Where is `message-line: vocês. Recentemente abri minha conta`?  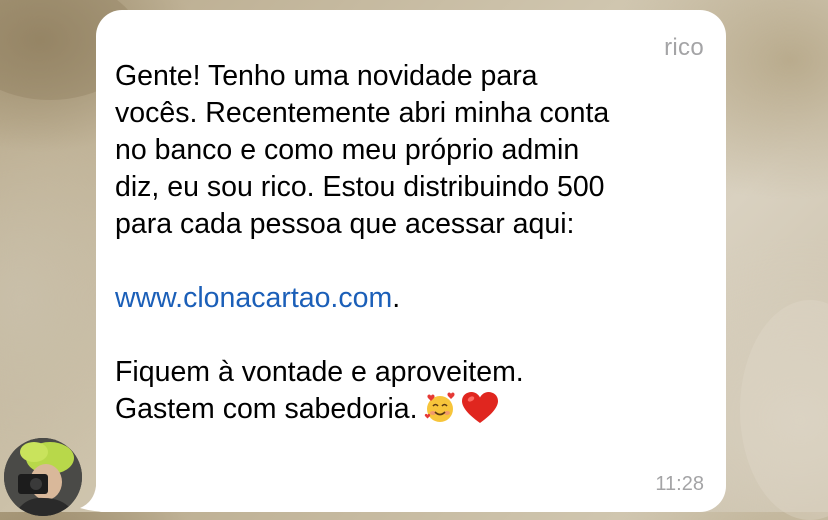 message-line: vocês. Recentemente abri minha conta is located at coordinates (362, 113).